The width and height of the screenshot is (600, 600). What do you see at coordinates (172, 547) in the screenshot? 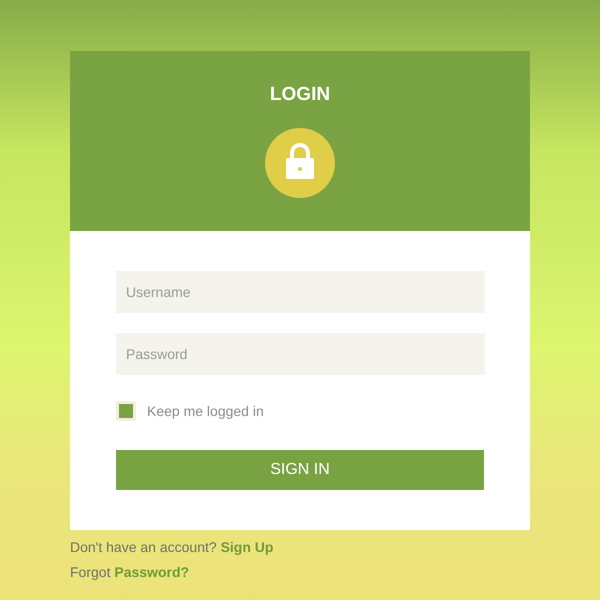
I see `footer-text: Don't have an account? Sign Up` at bounding box center [172, 547].